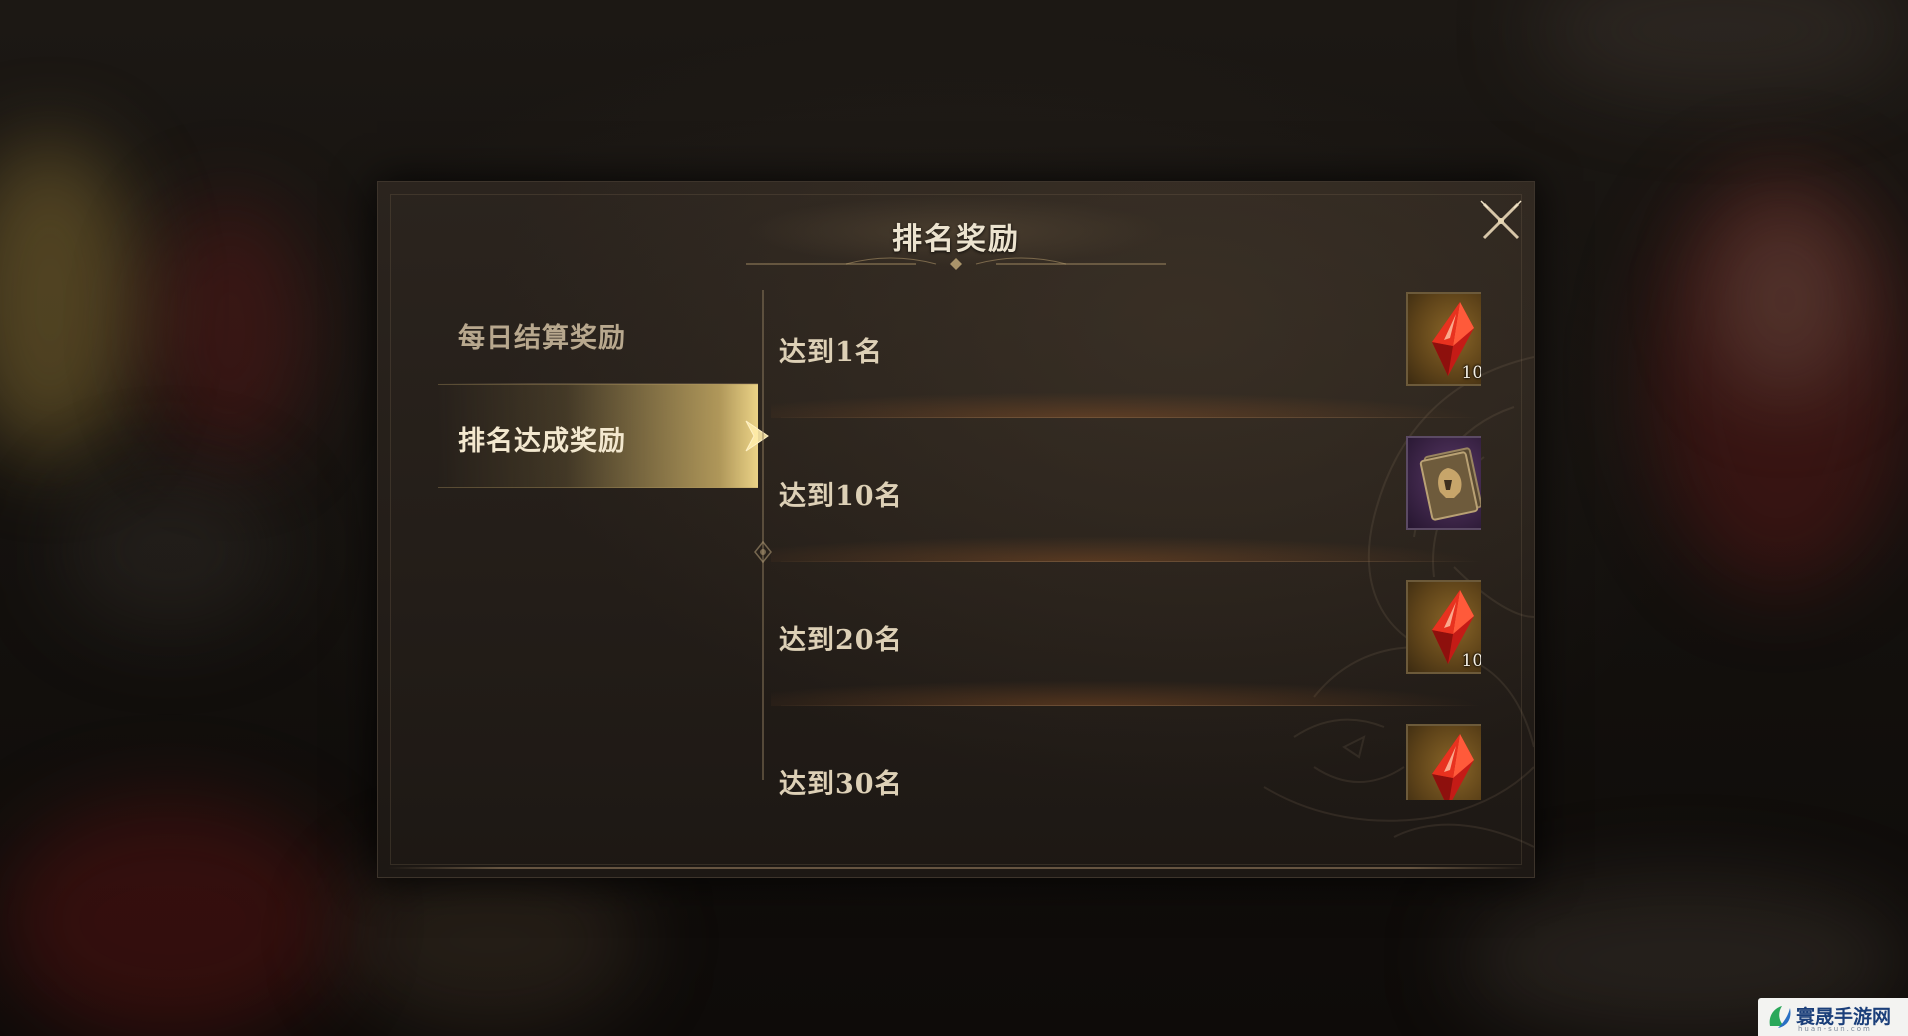 The width and height of the screenshot is (1908, 1036). What do you see at coordinates (956, 868) in the screenshot?
I see `dialog-bottom-border` at bounding box center [956, 868].